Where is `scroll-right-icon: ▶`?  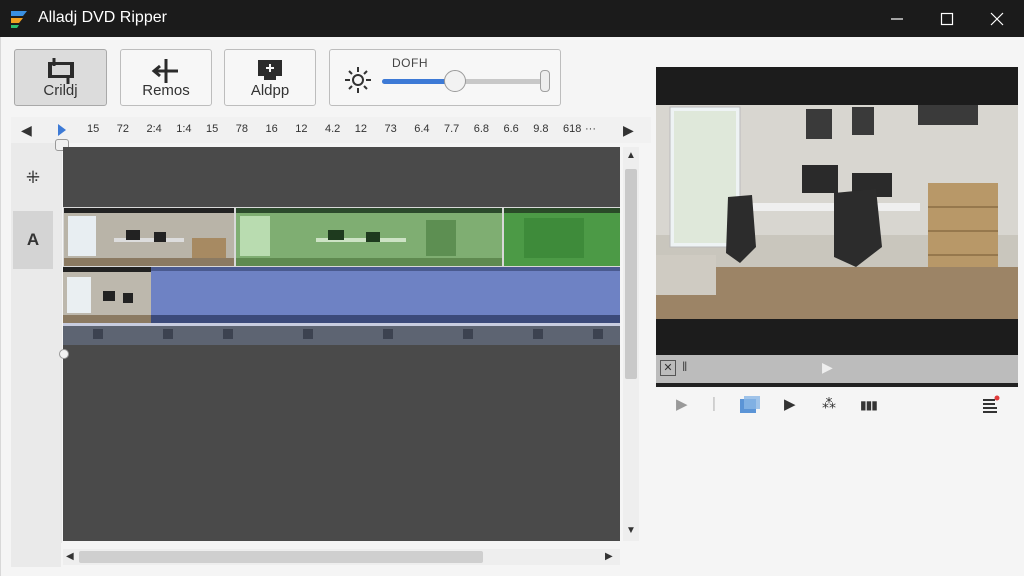 scroll-right-icon: ▶ is located at coordinates (609, 556).